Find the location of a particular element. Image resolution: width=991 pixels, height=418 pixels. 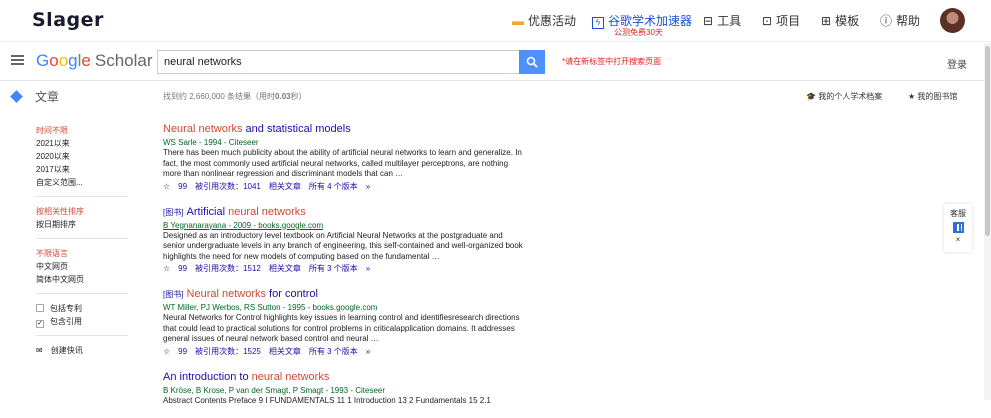

user-avatar is located at coordinates (952, 20).